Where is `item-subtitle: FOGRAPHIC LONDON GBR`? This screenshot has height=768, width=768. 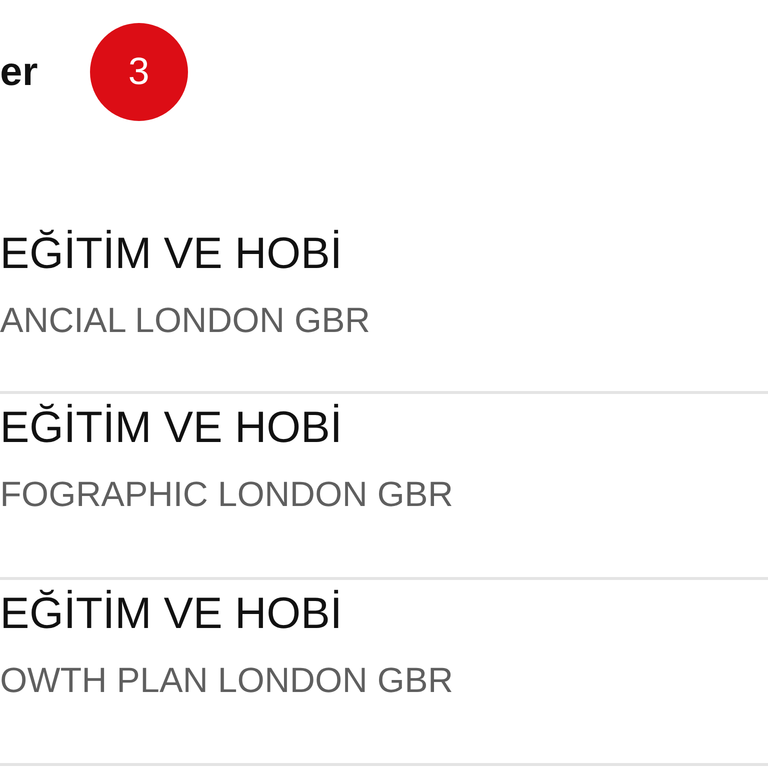 item-subtitle: FOGRAPHIC LONDON GBR is located at coordinates (227, 495).